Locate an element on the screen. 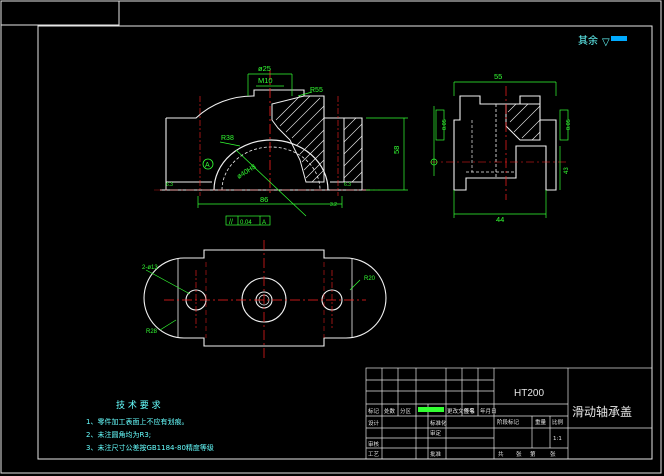 This screenshot has height=476, width=664. dim-44: 44 is located at coordinates (500, 219).